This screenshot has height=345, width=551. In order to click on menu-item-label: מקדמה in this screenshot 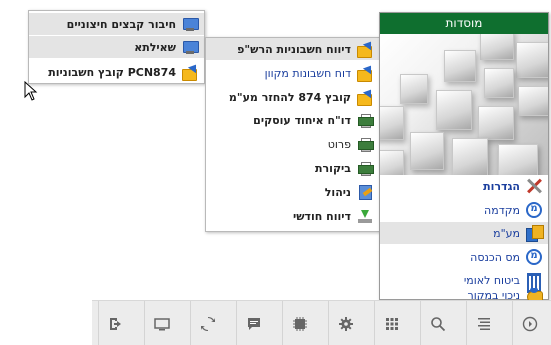, I will do `click(502, 210)`.